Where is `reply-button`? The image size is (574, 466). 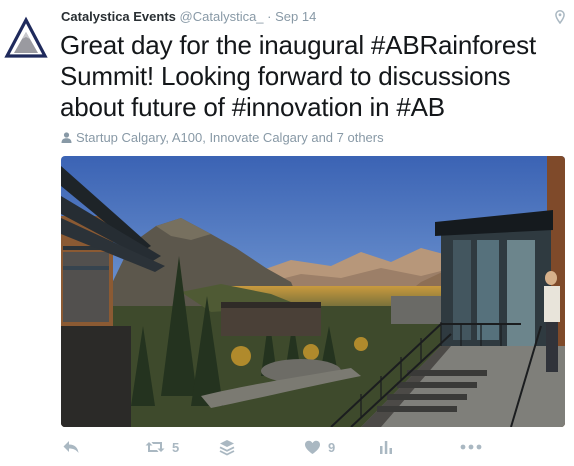 reply-button is located at coordinates (71, 447).